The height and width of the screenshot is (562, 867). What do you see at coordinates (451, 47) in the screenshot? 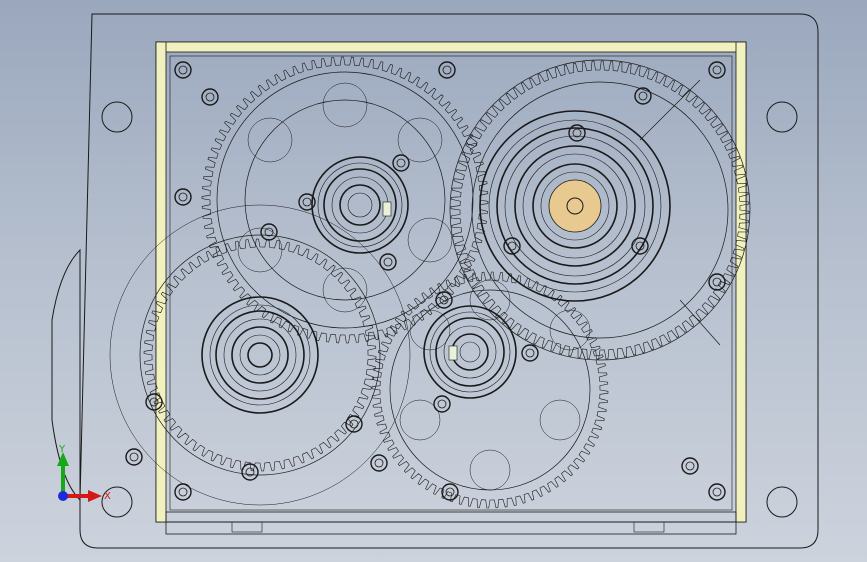
I see `housing-rim-top` at bounding box center [451, 47].